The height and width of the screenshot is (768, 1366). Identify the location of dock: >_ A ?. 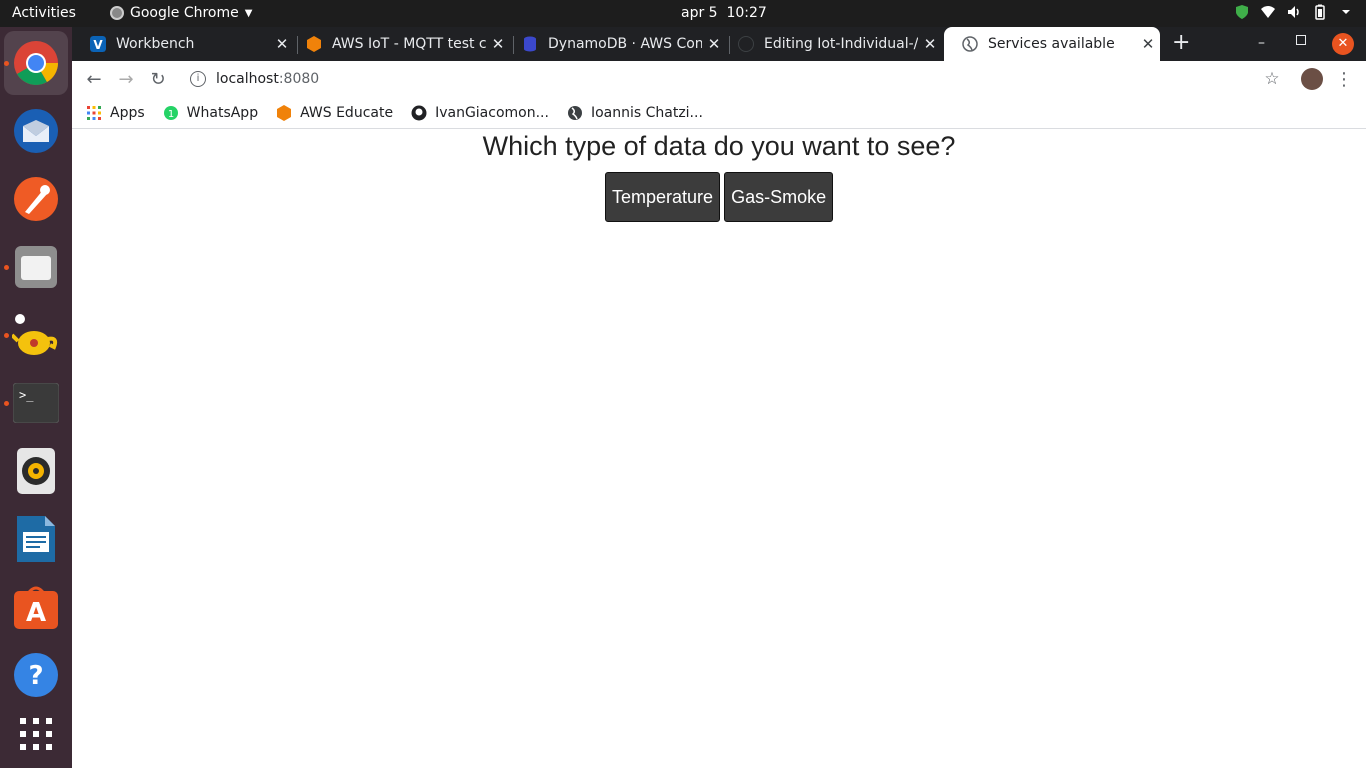
(36, 397).